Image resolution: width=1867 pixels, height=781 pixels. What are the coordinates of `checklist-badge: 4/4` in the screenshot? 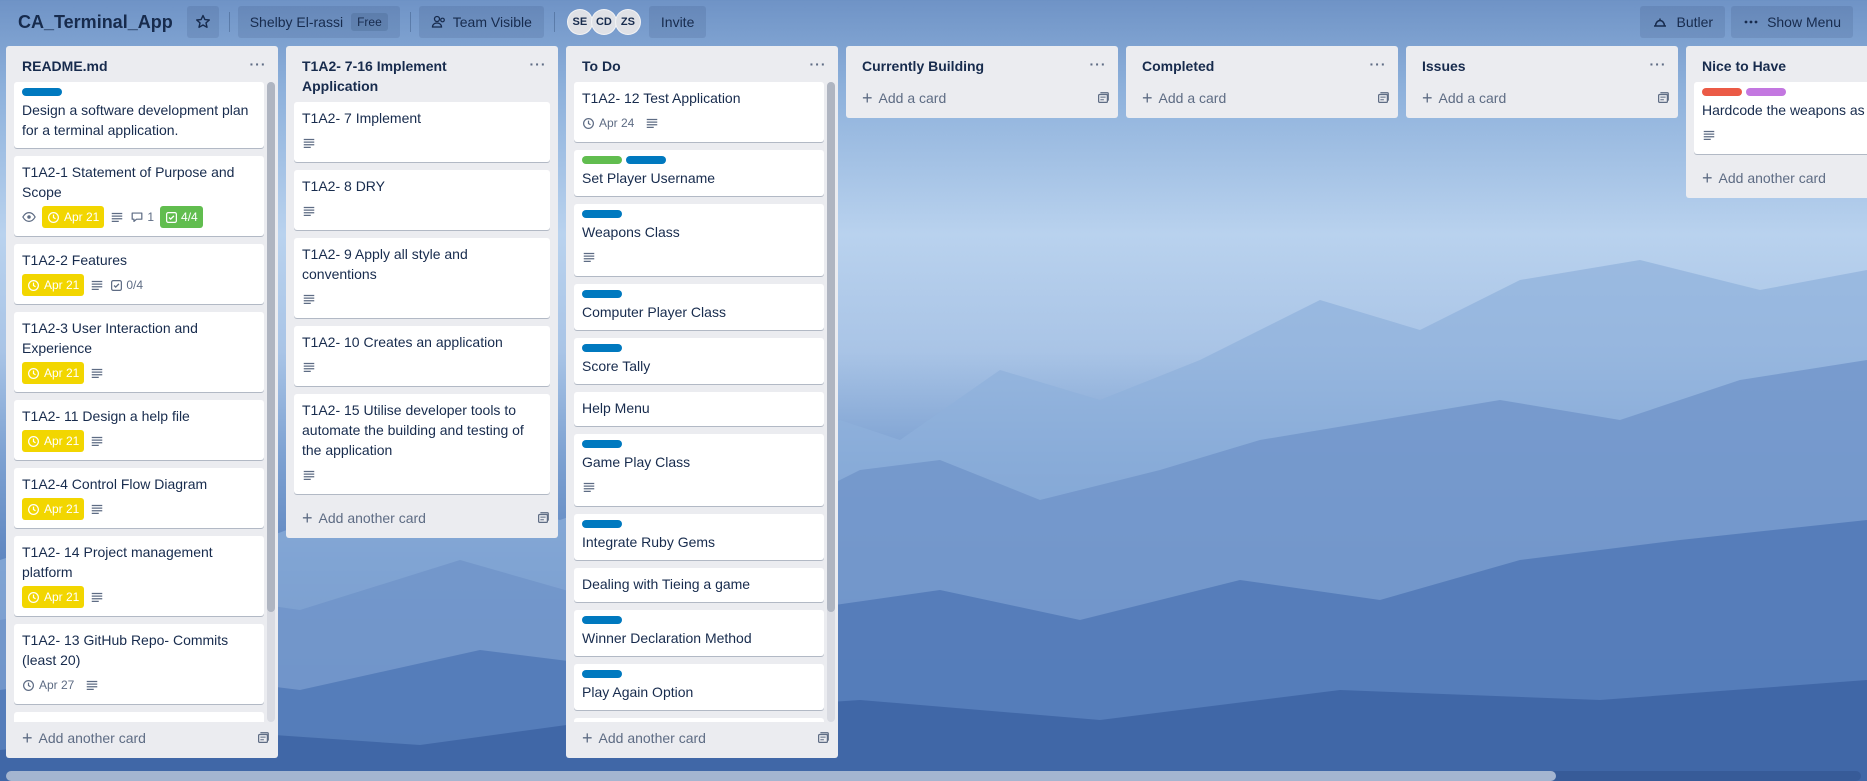 It's located at (181, 217).